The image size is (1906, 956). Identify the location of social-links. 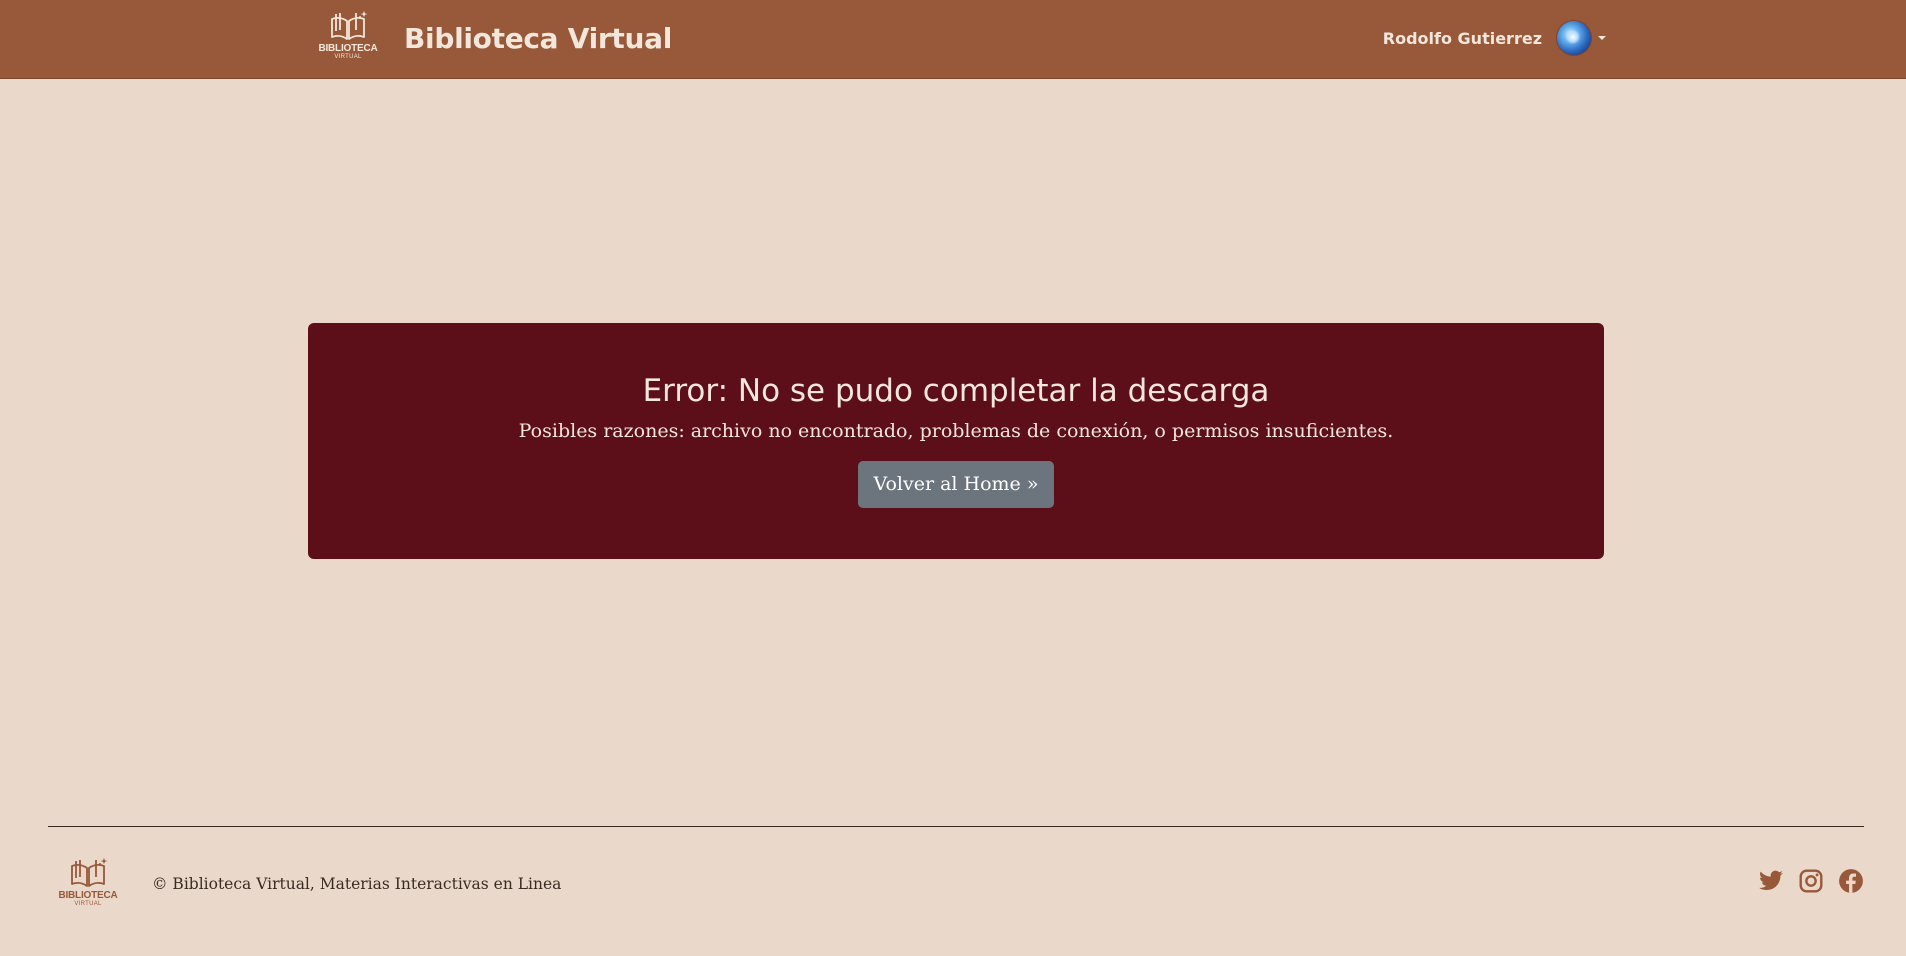
(1811, 881).